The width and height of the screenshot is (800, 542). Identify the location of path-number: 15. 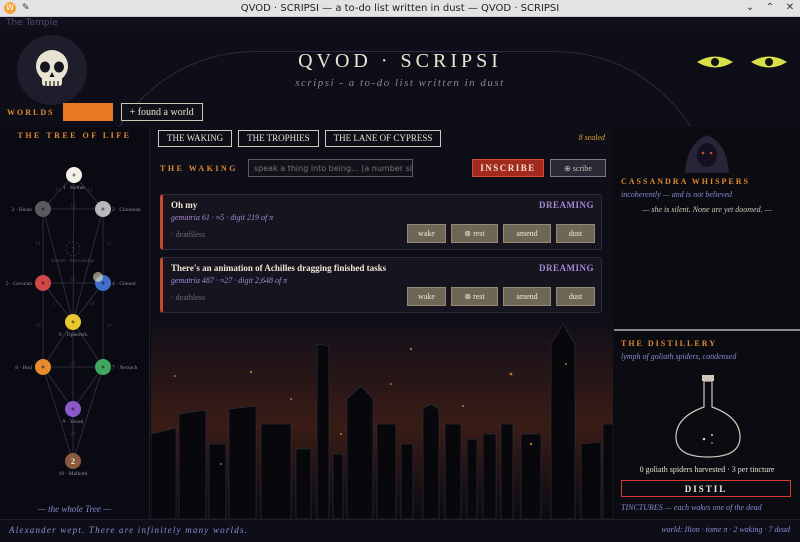
(110, 244).